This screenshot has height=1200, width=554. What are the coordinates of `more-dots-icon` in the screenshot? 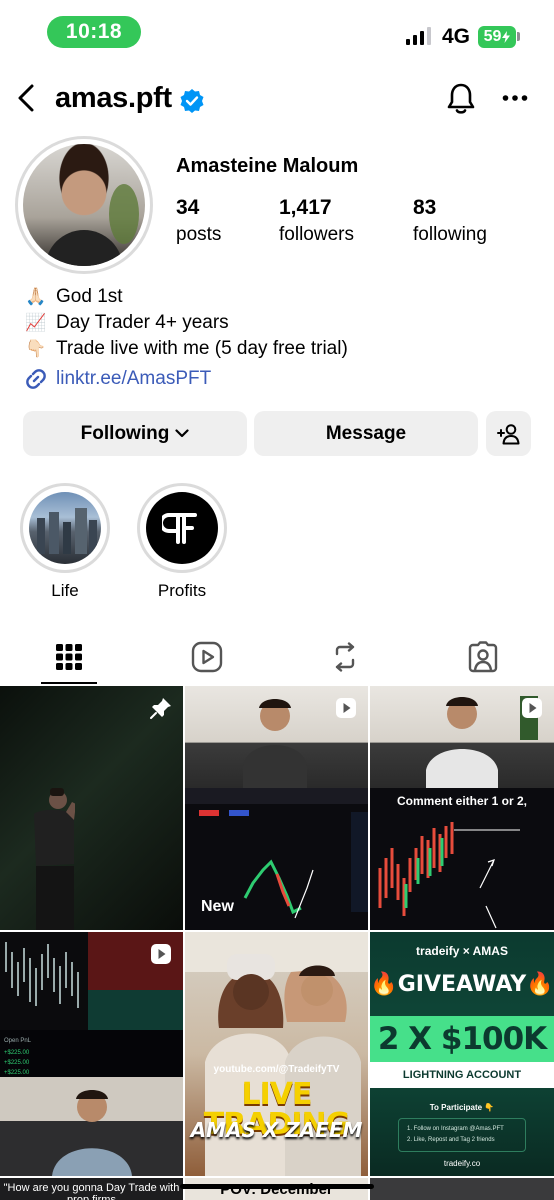 It's located at (515, 98).